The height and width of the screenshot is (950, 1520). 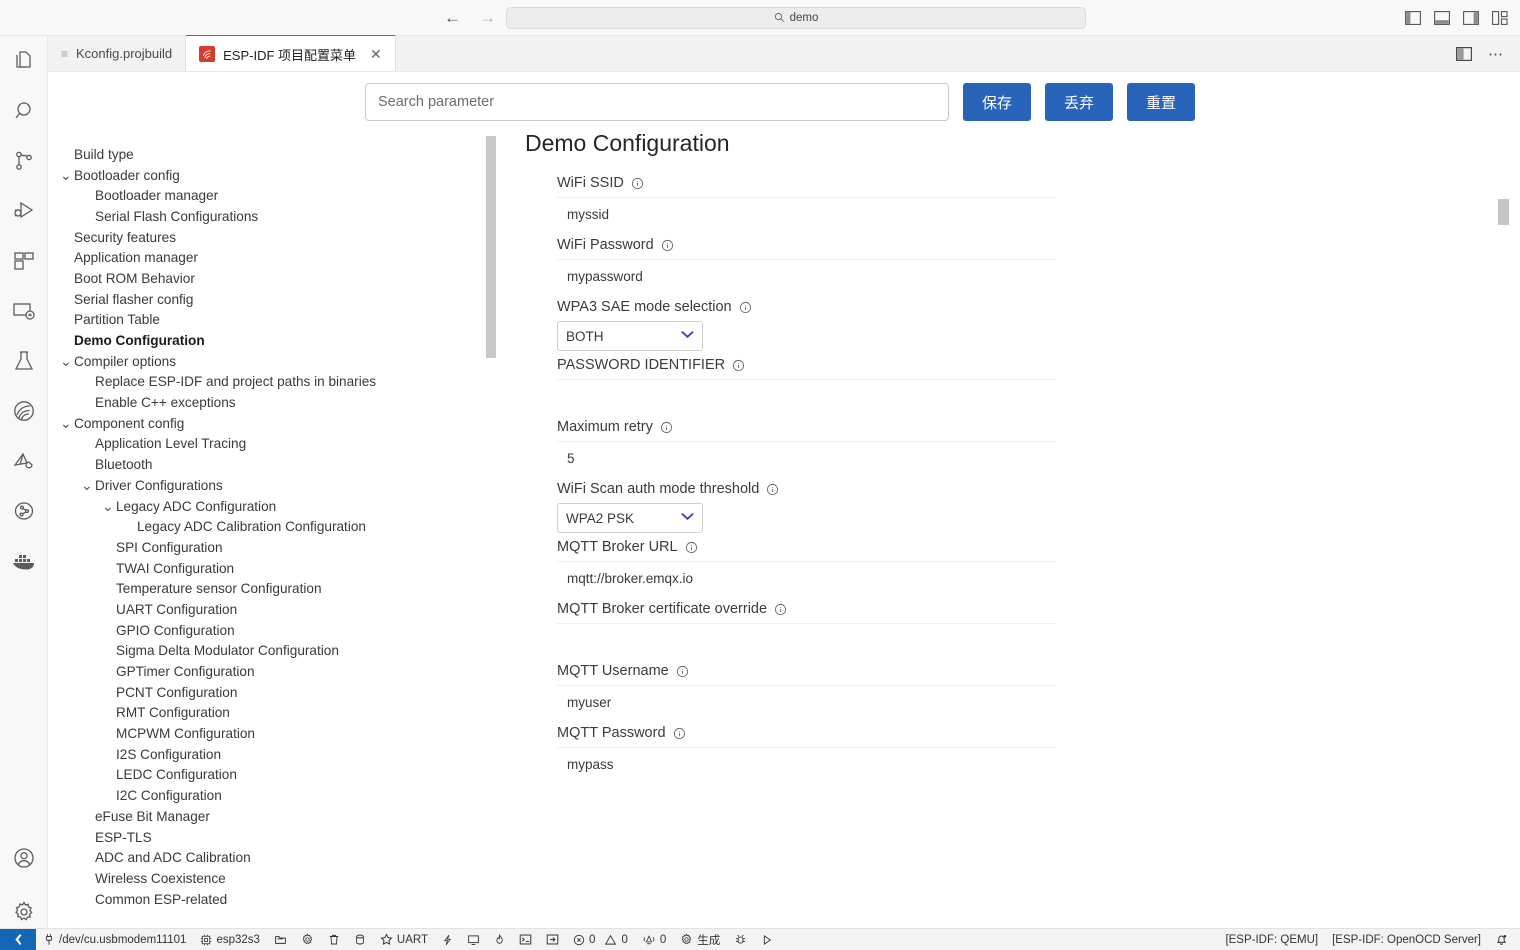 I want to click on remote-window-button, so click(x=18, y=939).